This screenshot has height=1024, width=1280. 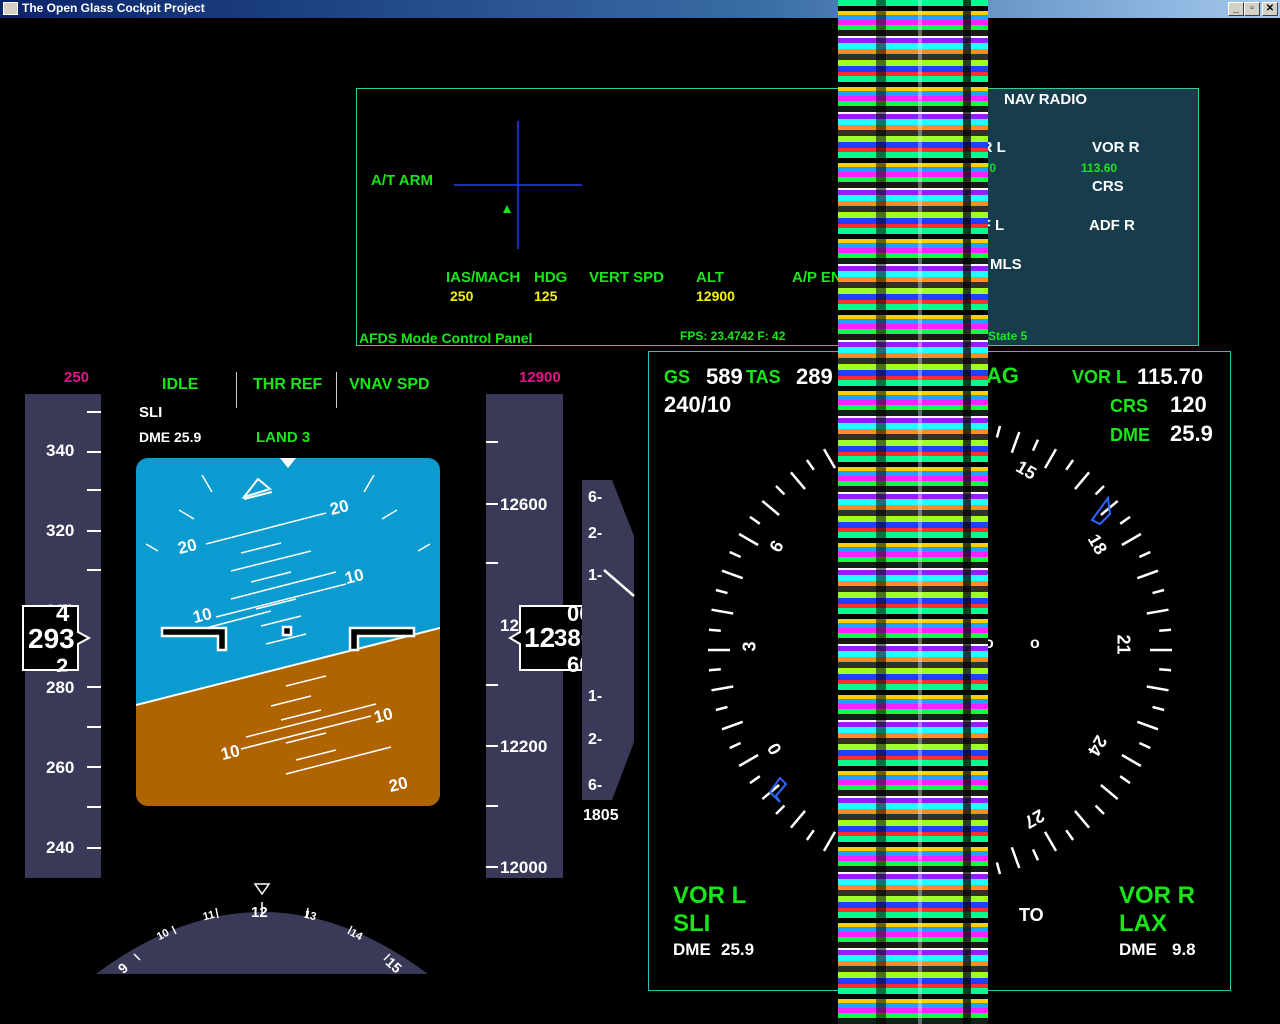 What do you see at coordinates (710, 277) in the screenshot?
I see `alt-label: ALT` at bounding box center [710, 277].